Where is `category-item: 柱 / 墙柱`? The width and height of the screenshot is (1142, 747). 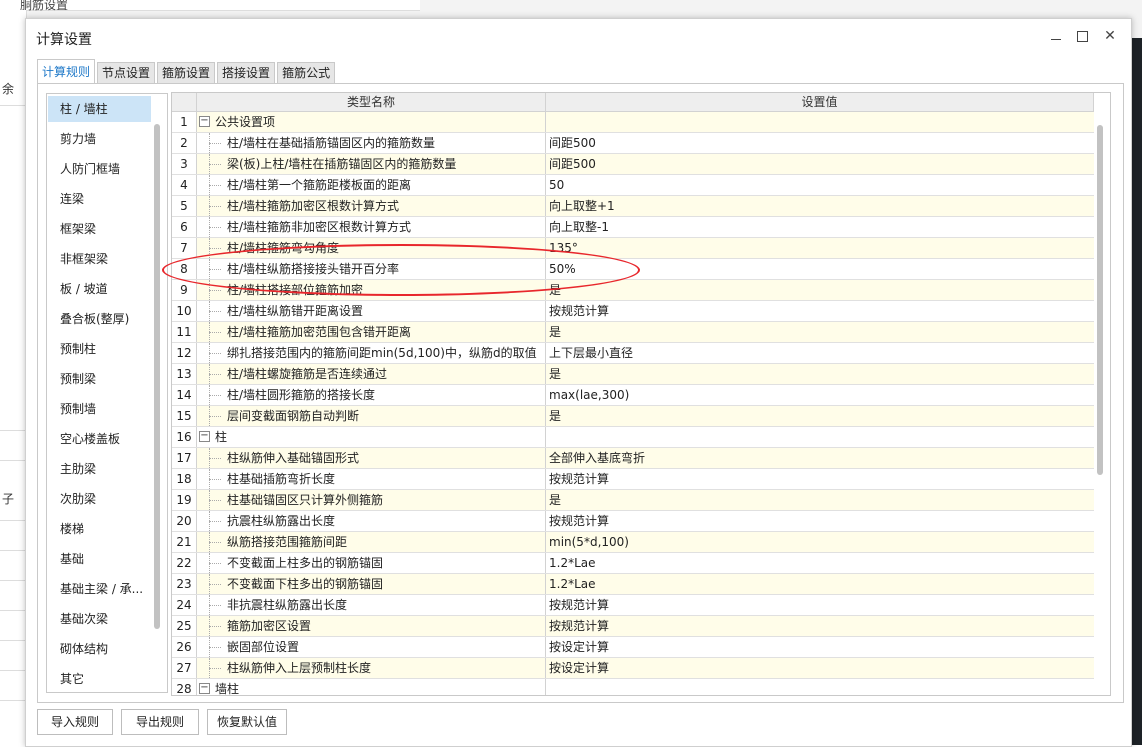 category-item: 柱 / 墙柱 is located at coordinates (99, 109).